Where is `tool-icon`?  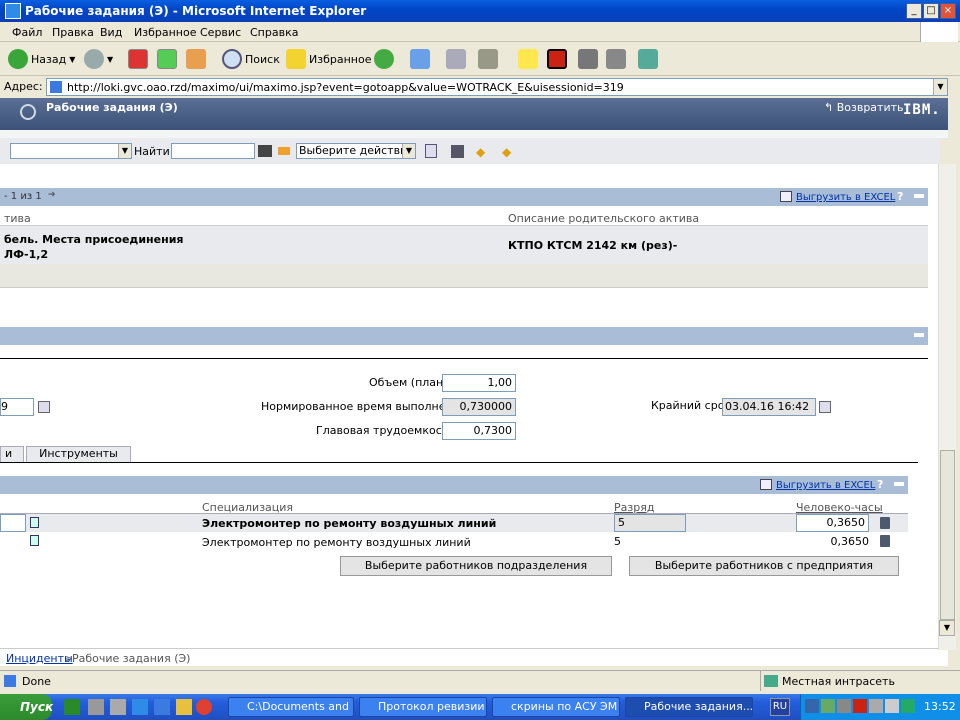 tool-icon is located at coordinates (648, 59).